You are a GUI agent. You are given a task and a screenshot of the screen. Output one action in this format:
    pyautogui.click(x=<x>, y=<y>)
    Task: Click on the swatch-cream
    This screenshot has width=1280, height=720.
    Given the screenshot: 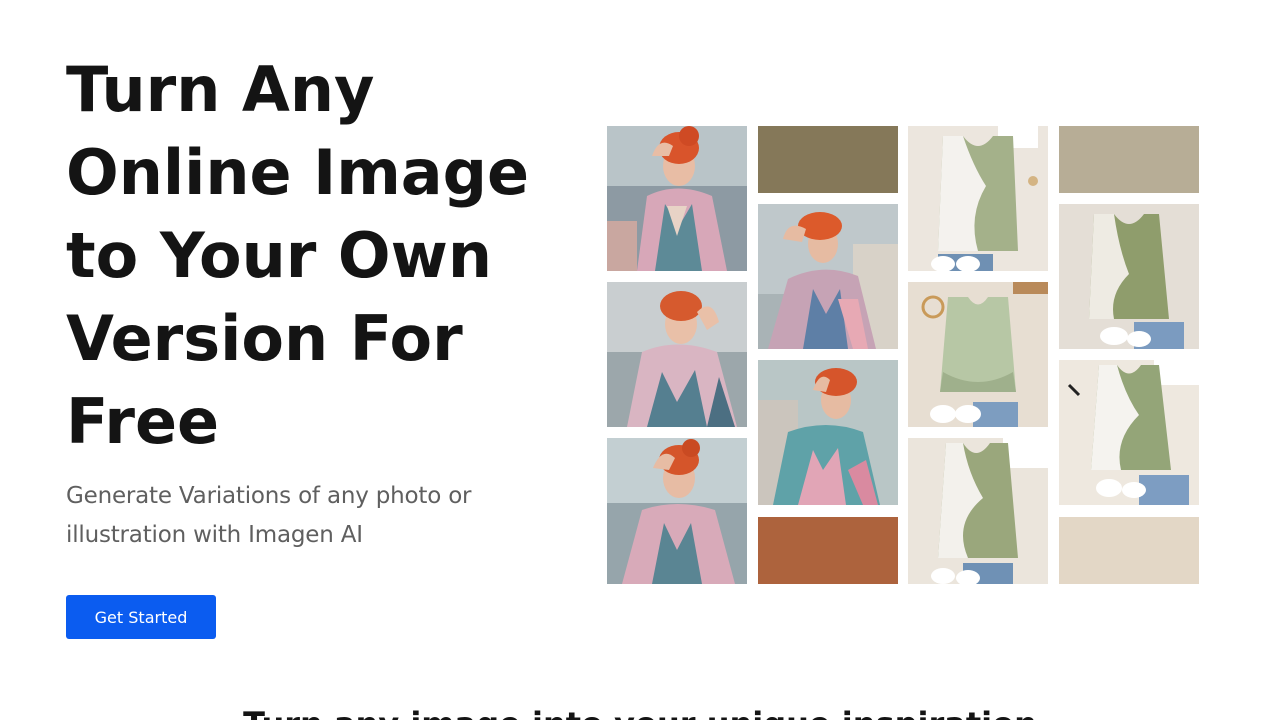 What is the action you would take?
    pyautogui.click(x=1129, y=550)
    